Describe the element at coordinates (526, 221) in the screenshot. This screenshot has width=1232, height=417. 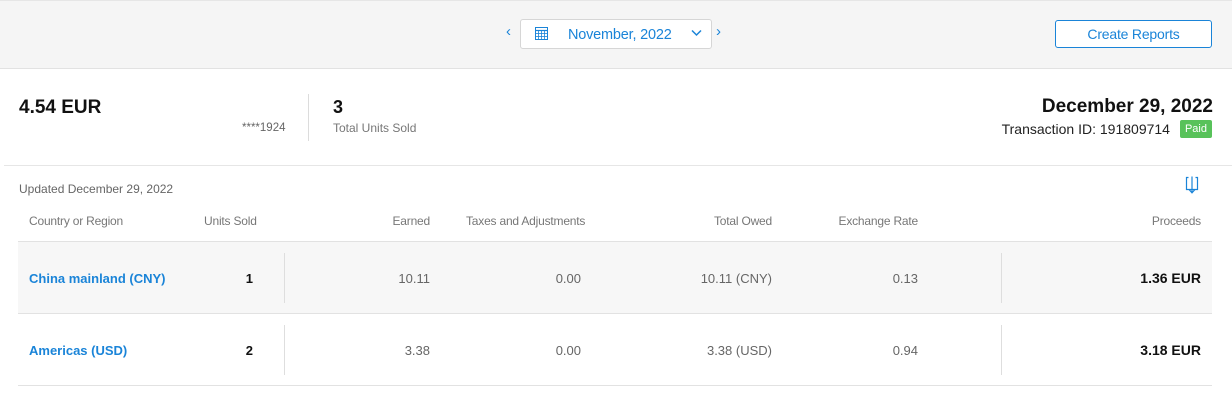
I see `column-header-taxes: Taxes and Adjustments` at that location.